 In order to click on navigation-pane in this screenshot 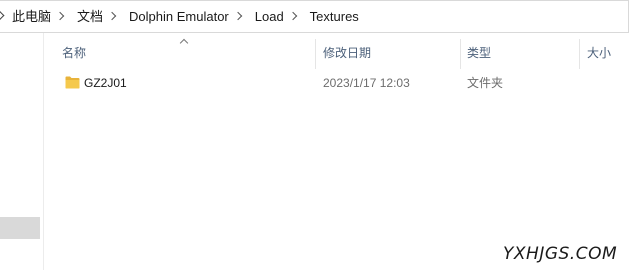, I will do `click(22, 151)`.